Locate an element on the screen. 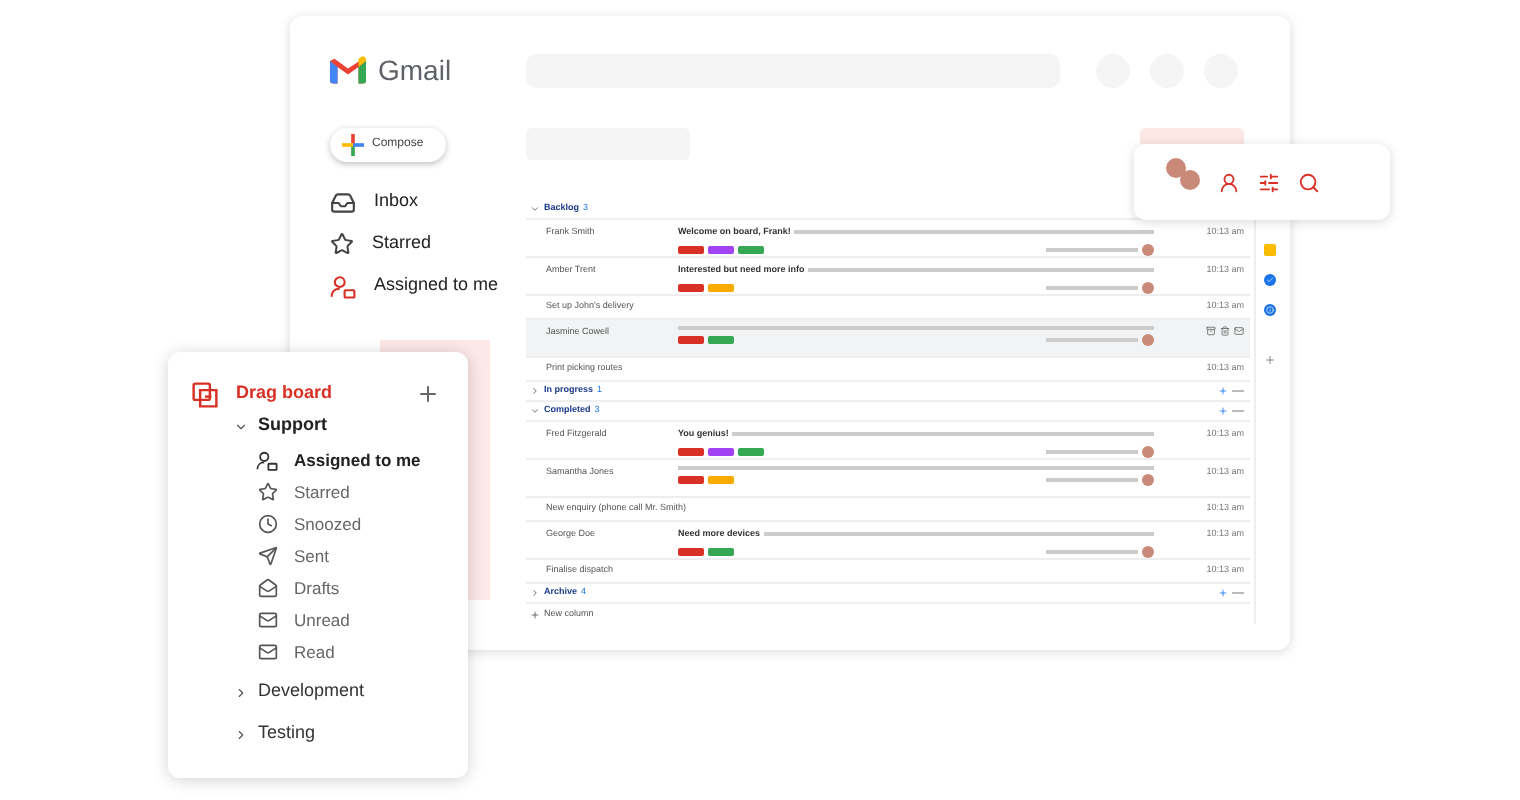  search-icon is located at coordinates (1309, 182).